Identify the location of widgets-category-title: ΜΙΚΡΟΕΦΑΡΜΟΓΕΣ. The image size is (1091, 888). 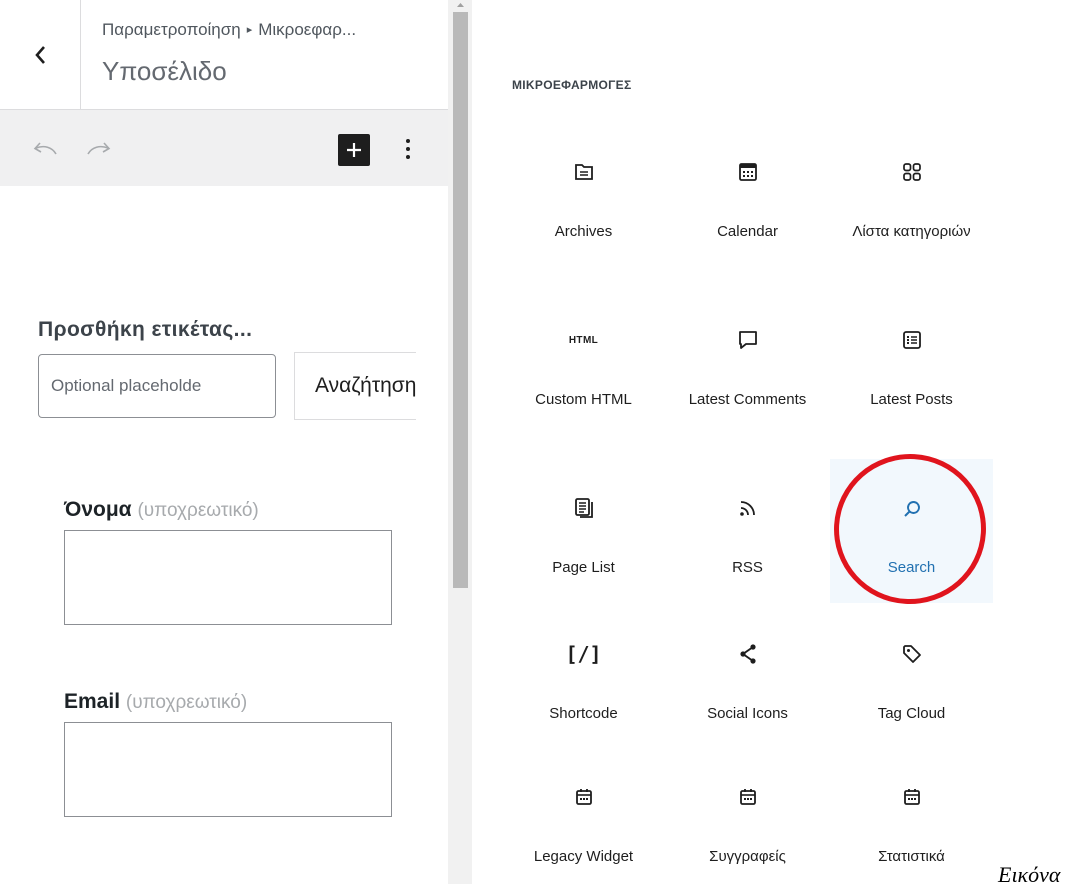
(572, 85).